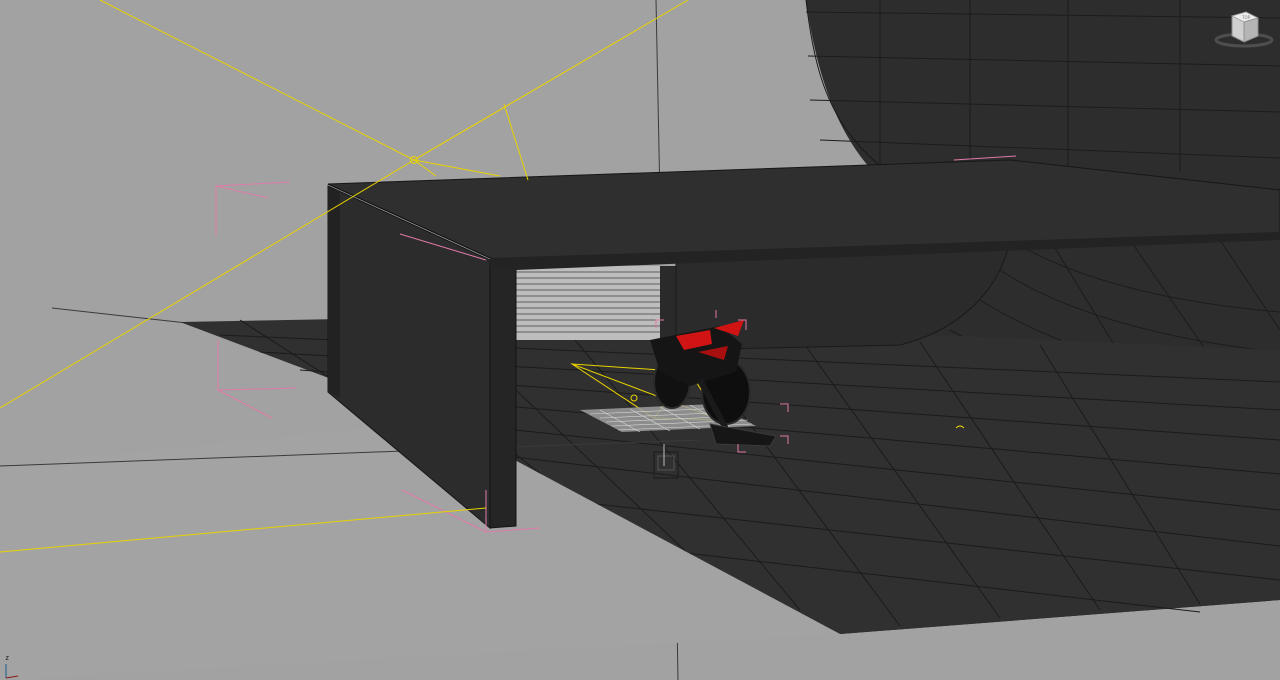  Describe the element at coordinates (12, 671) in the screenshot. I see `axis-tripod-icon` at that location.